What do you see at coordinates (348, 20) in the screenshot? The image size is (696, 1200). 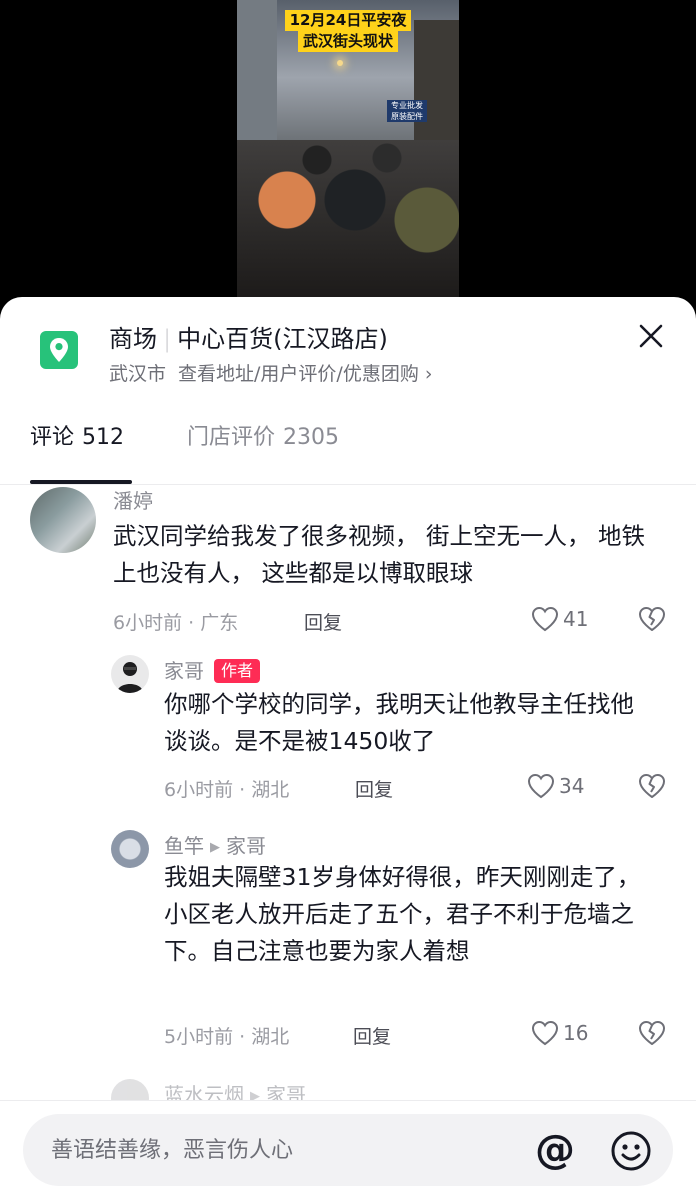 I see `video-caption-line1: 12月24日平安夜` at bounding box center [348, 20].